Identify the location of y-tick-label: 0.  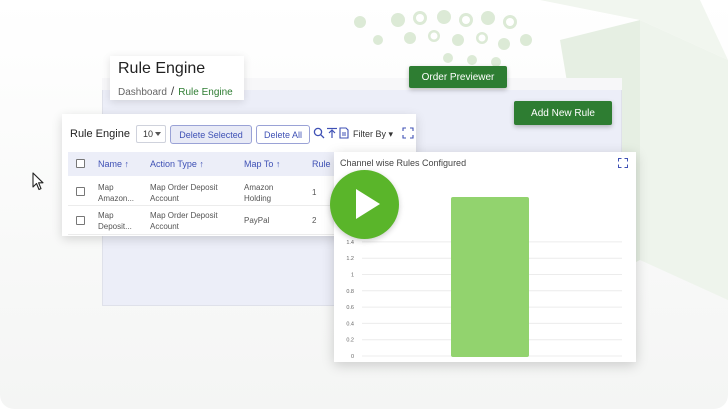
(352, 357).